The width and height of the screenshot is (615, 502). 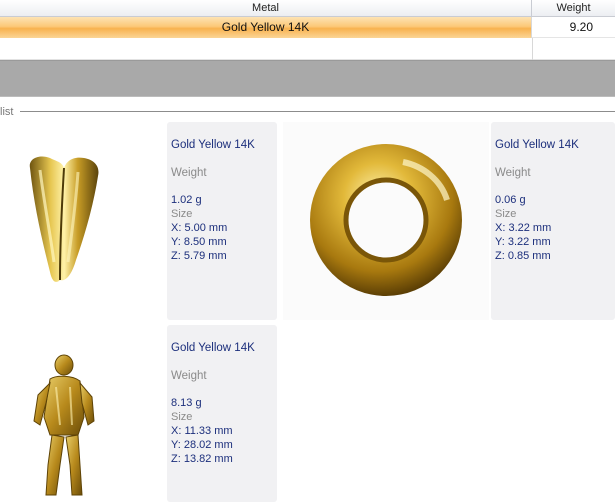 I want to click on cell-metal: Gold Yellow 14K, so click(x=266, y=27).